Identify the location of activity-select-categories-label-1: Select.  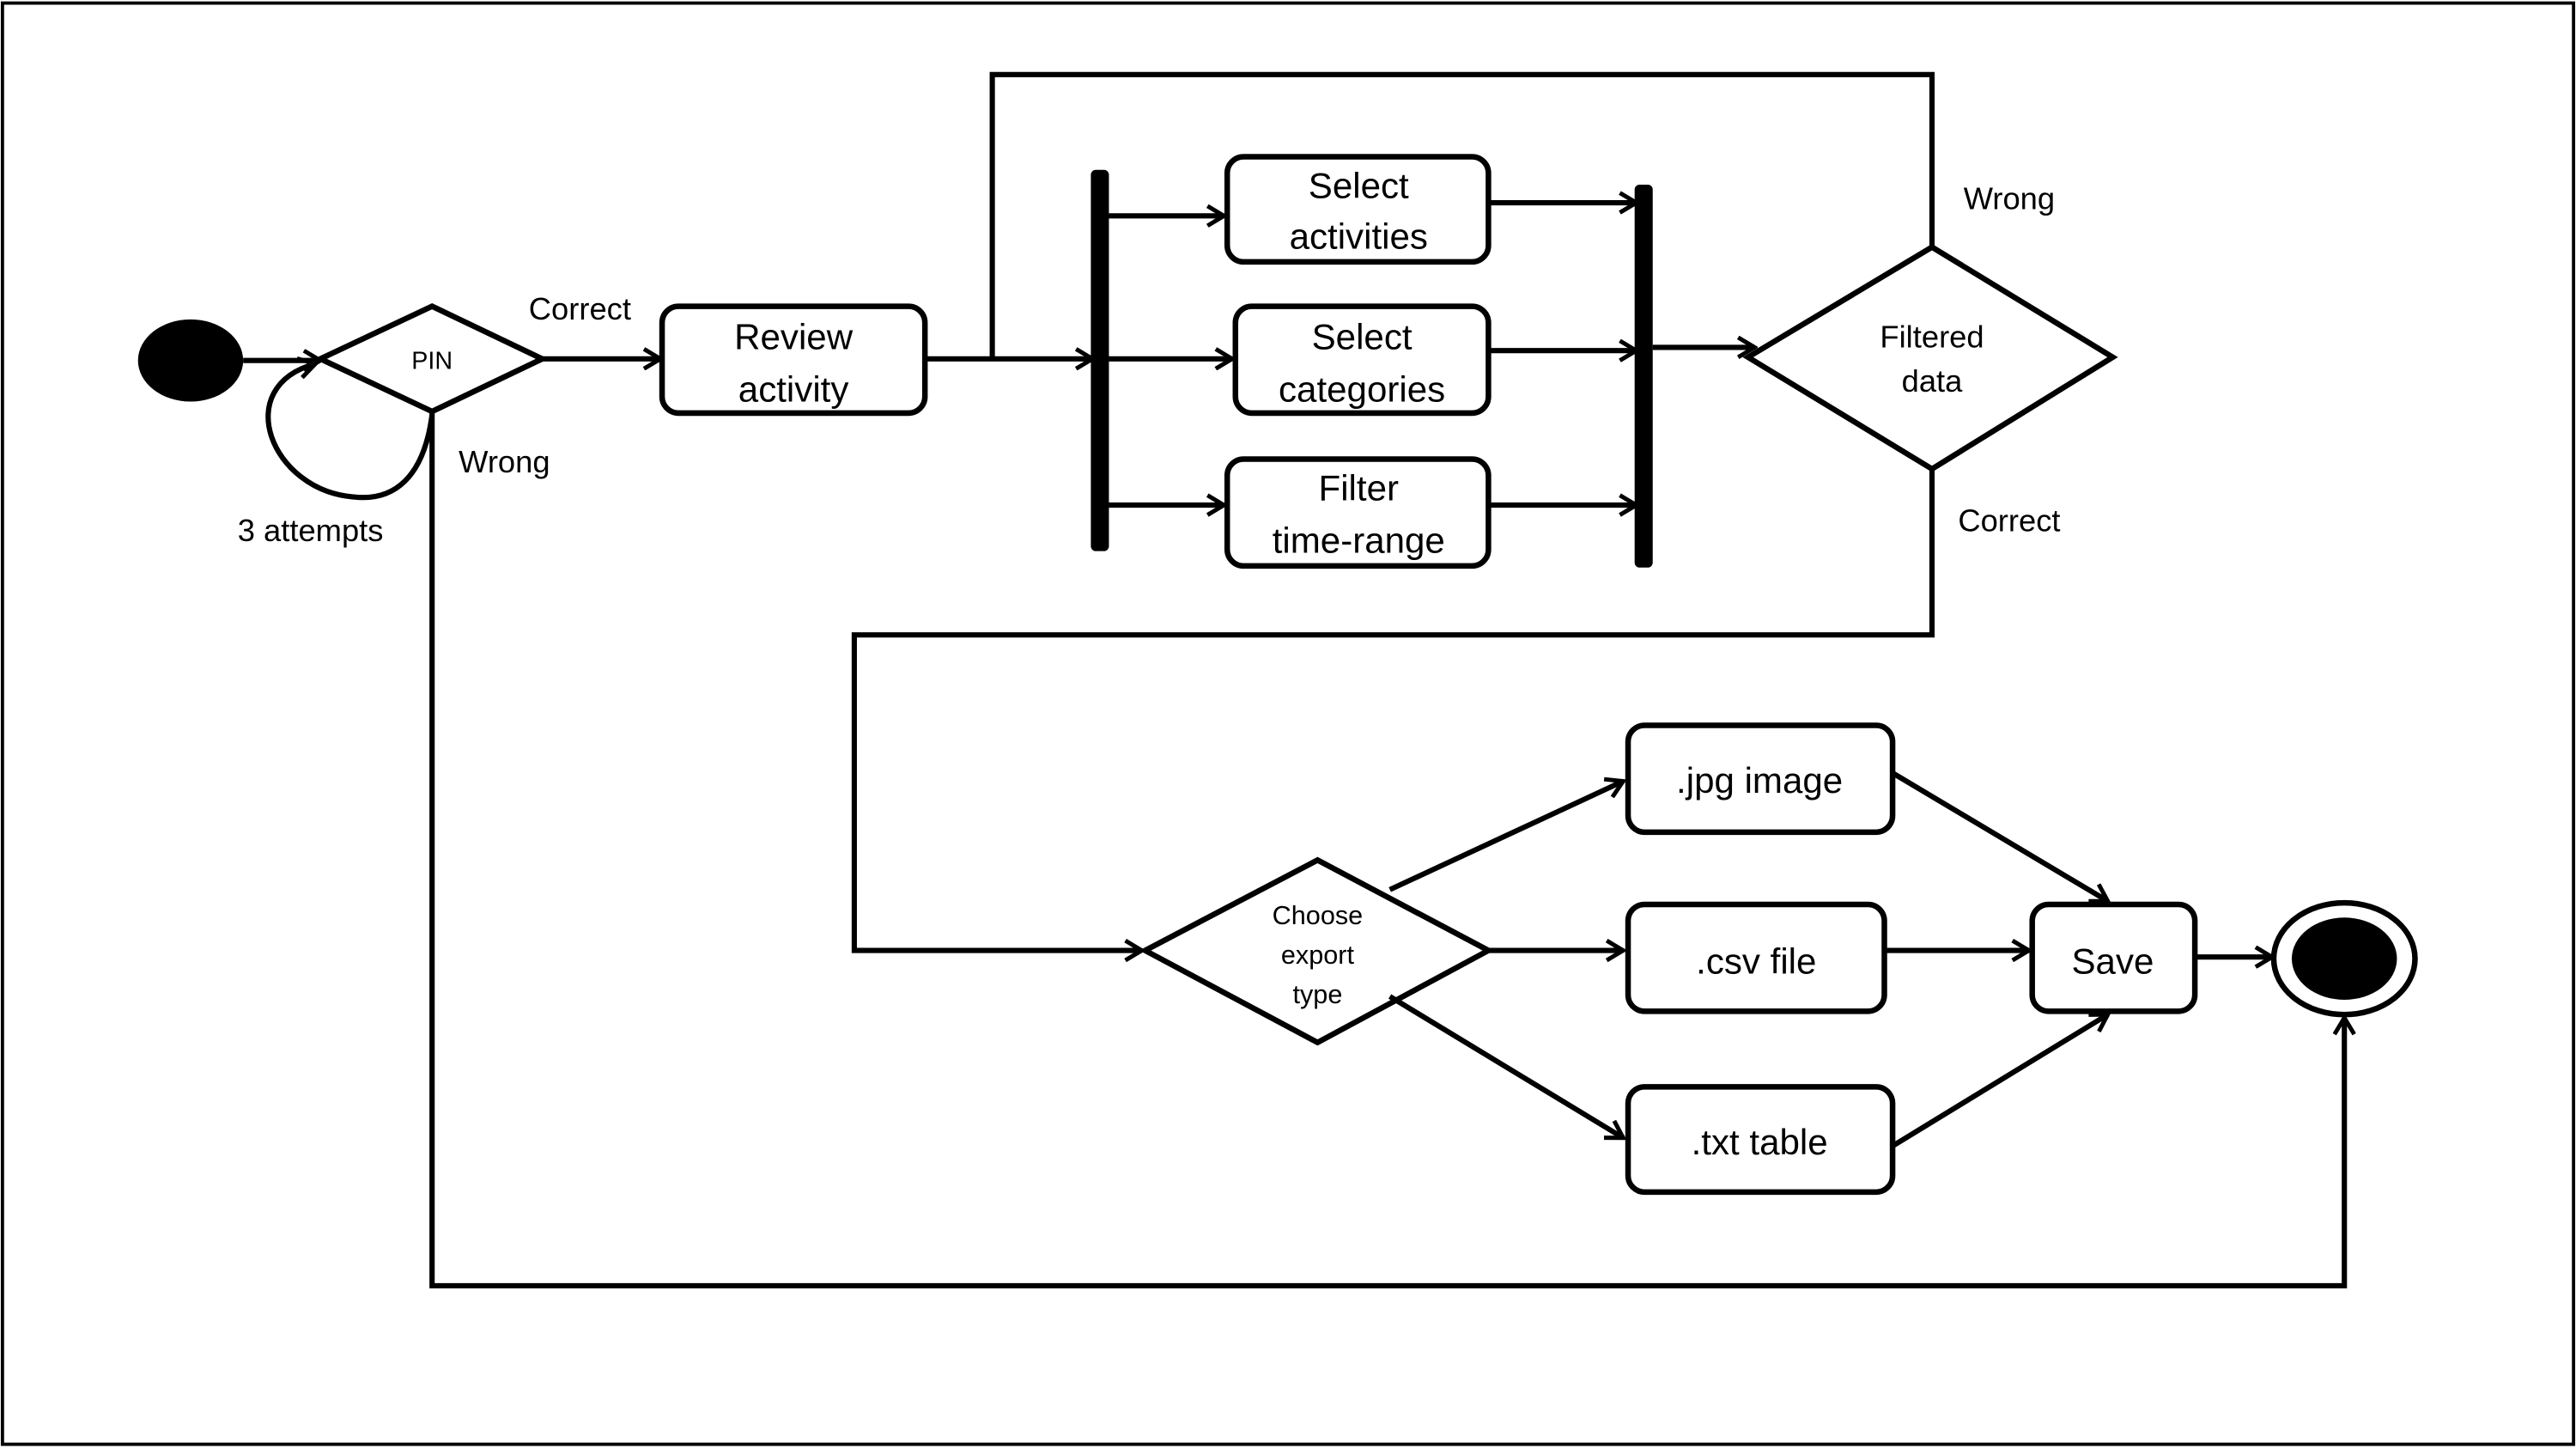
(1363, 336).